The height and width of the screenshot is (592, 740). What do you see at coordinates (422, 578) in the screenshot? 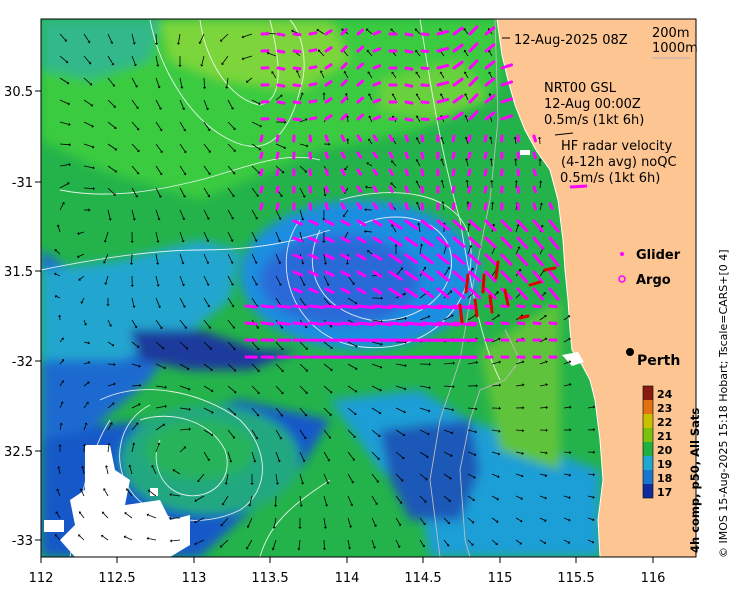
I see `x-tick-label: 114.5` at bounding box center [422, 578].